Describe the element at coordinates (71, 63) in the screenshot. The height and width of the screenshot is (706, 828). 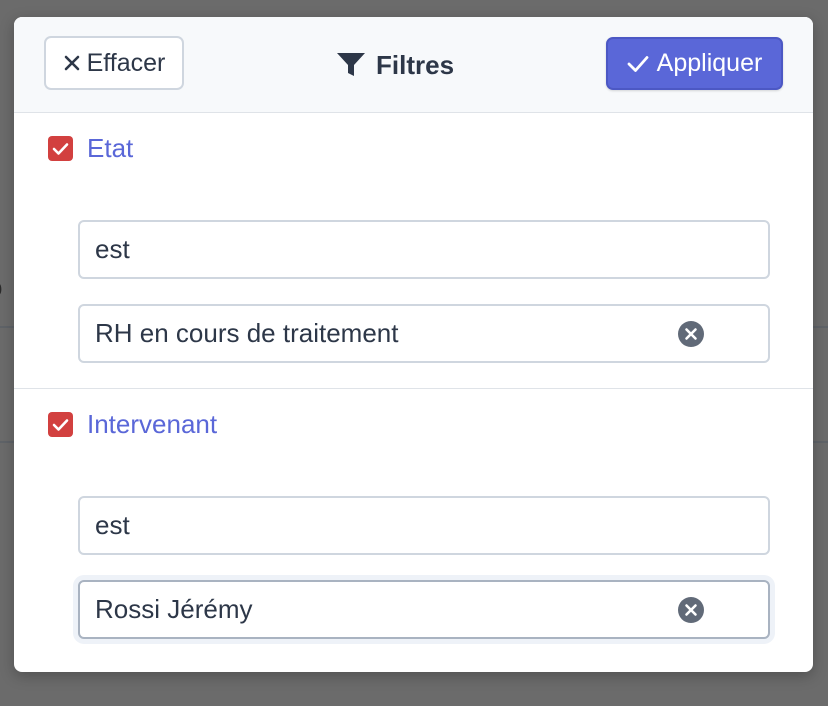
I see `close-icon` at that location.